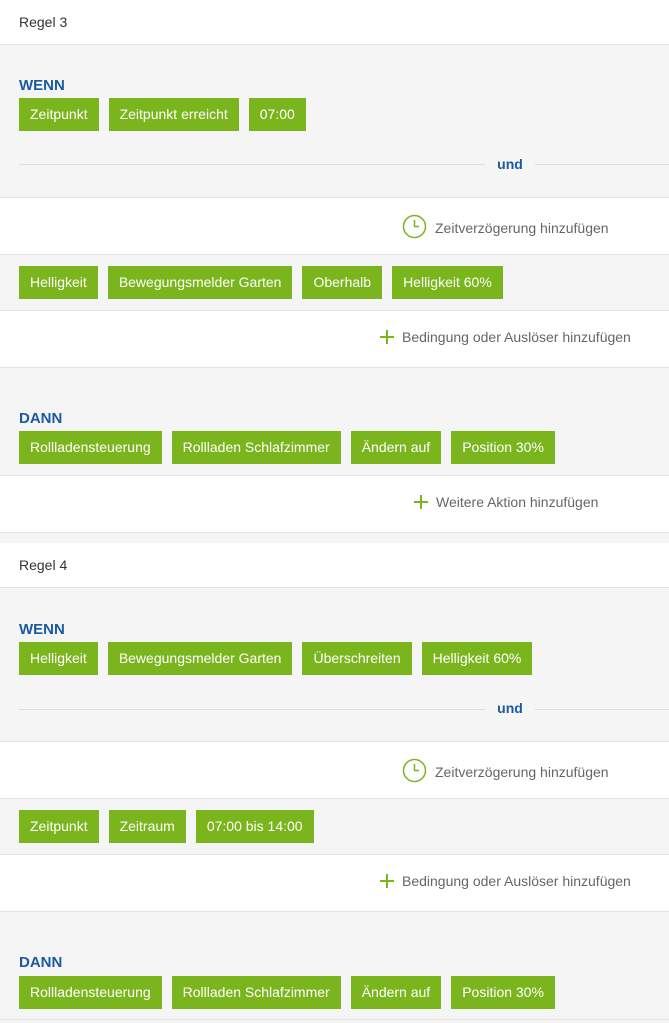 The width and height of the screenshot is (669, 1023). What do you see at coordinates (58, 658) in the screenshot?
I see `trigger-chip: Helligkeit` at bounding box center [58, 658].